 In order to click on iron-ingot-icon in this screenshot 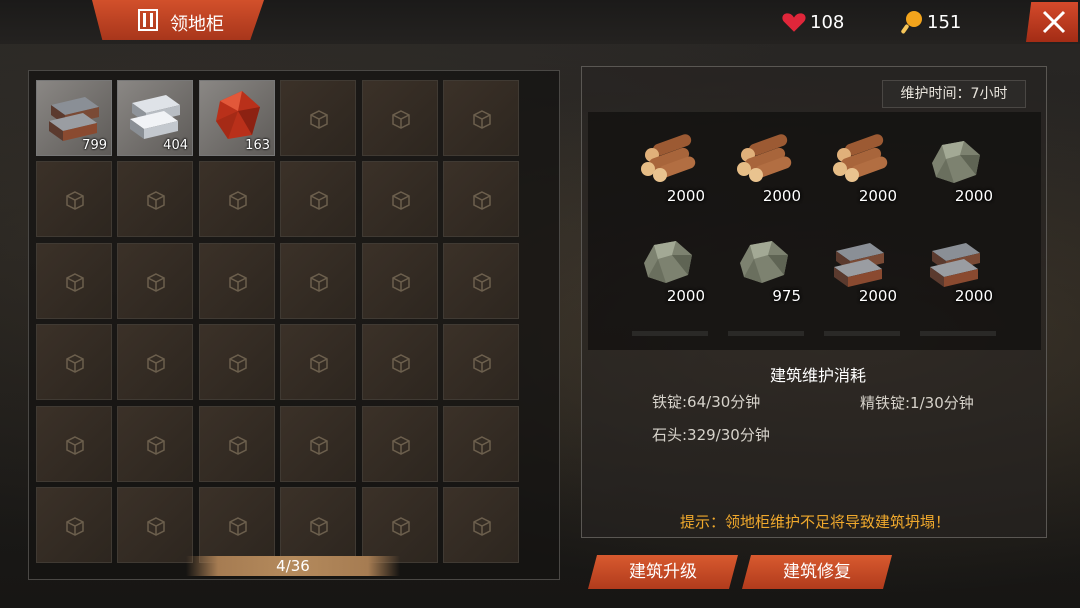, I will do `click(860, 263)`.